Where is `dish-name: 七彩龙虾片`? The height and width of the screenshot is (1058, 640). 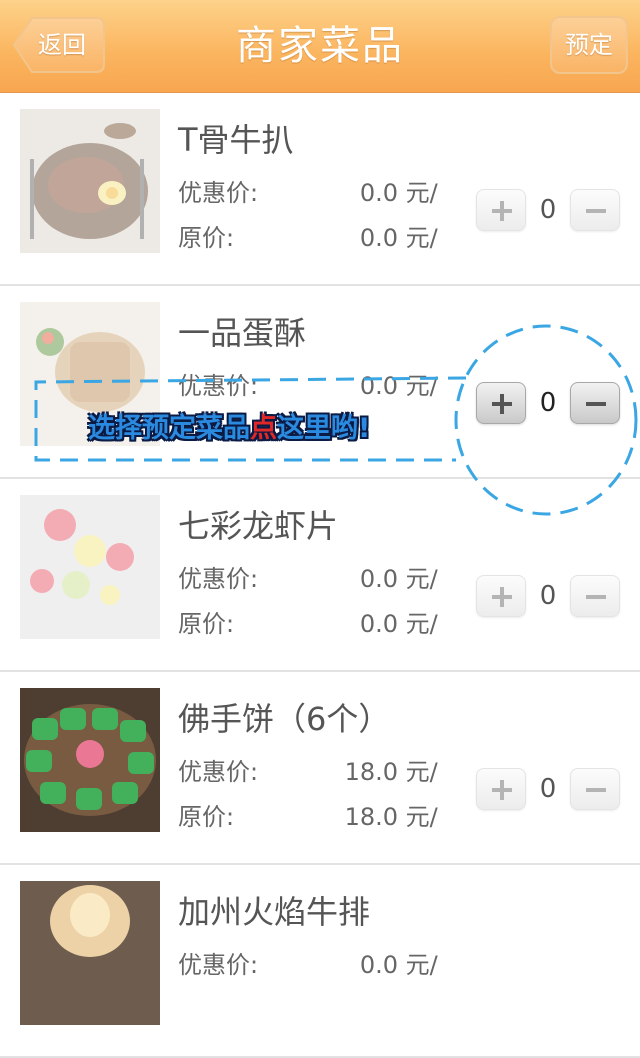 dish-name: 七彩龙虾片 is located at coordinates (258, 526).